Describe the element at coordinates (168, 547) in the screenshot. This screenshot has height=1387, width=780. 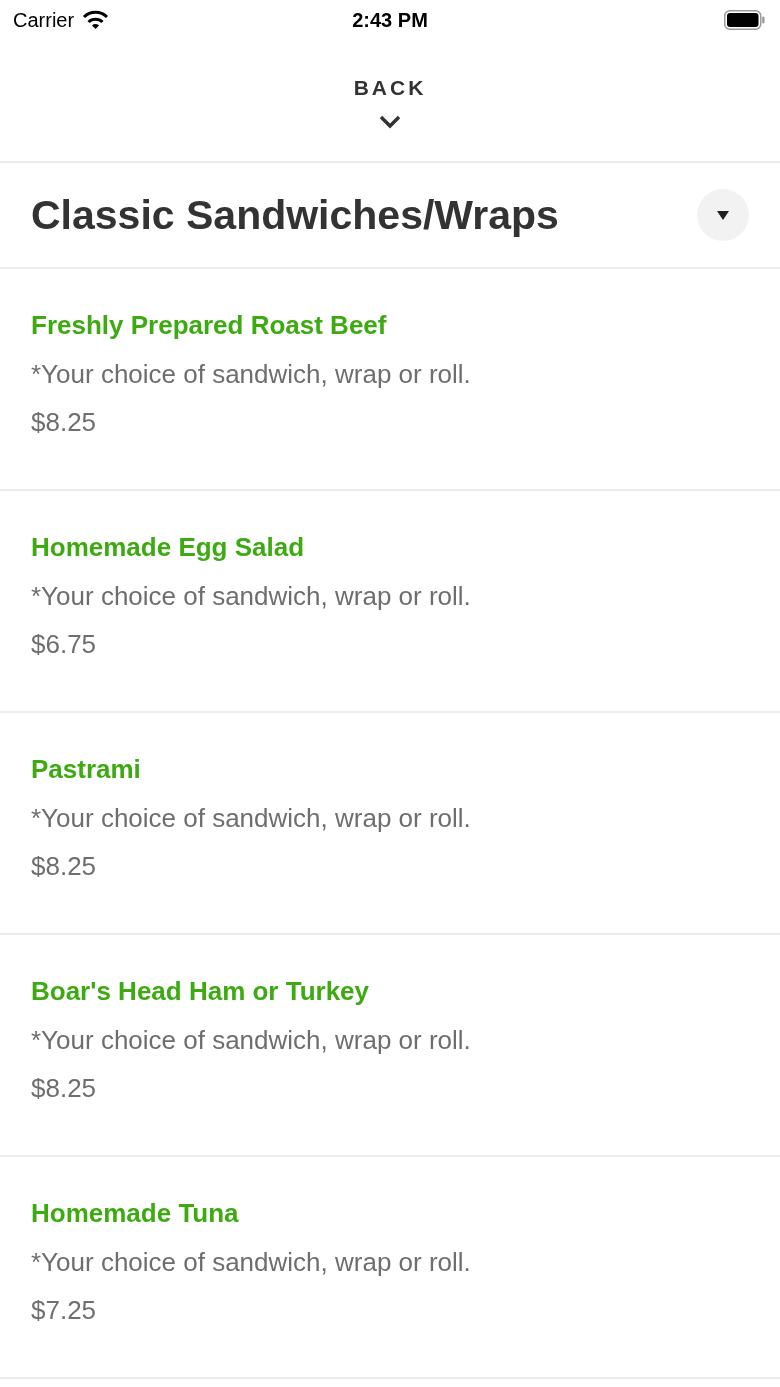
I see `item-name: Homemade Egg Salad` at that location.